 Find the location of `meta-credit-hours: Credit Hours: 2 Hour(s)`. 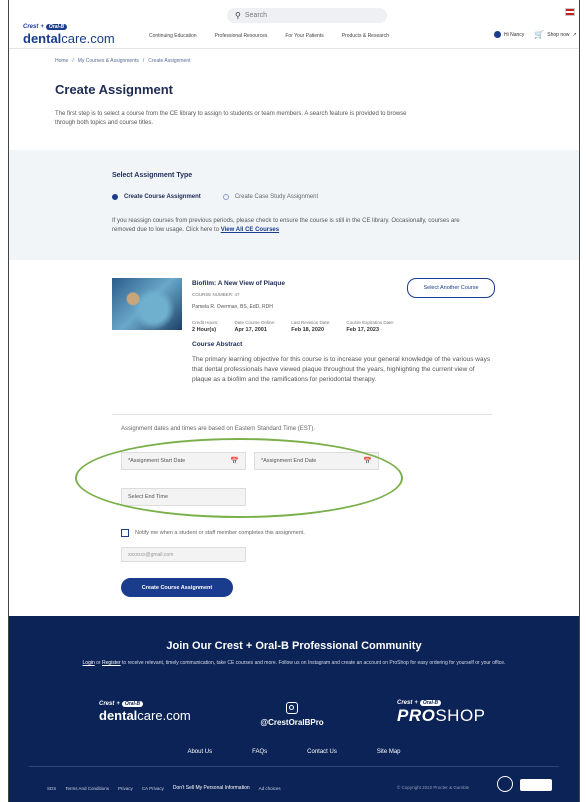

meta-credit-hours: Credit Hours: 2 Hour(s) is located at coordinates (205, 326).